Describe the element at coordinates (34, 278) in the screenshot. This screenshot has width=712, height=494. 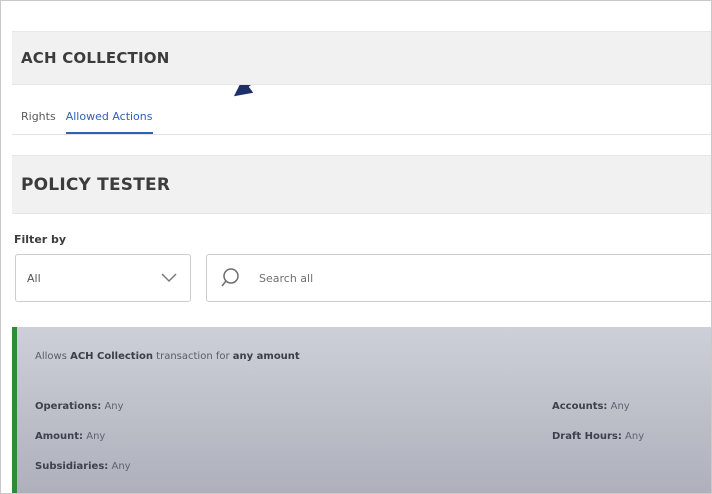
I see `filter-select-value: All` at that location.